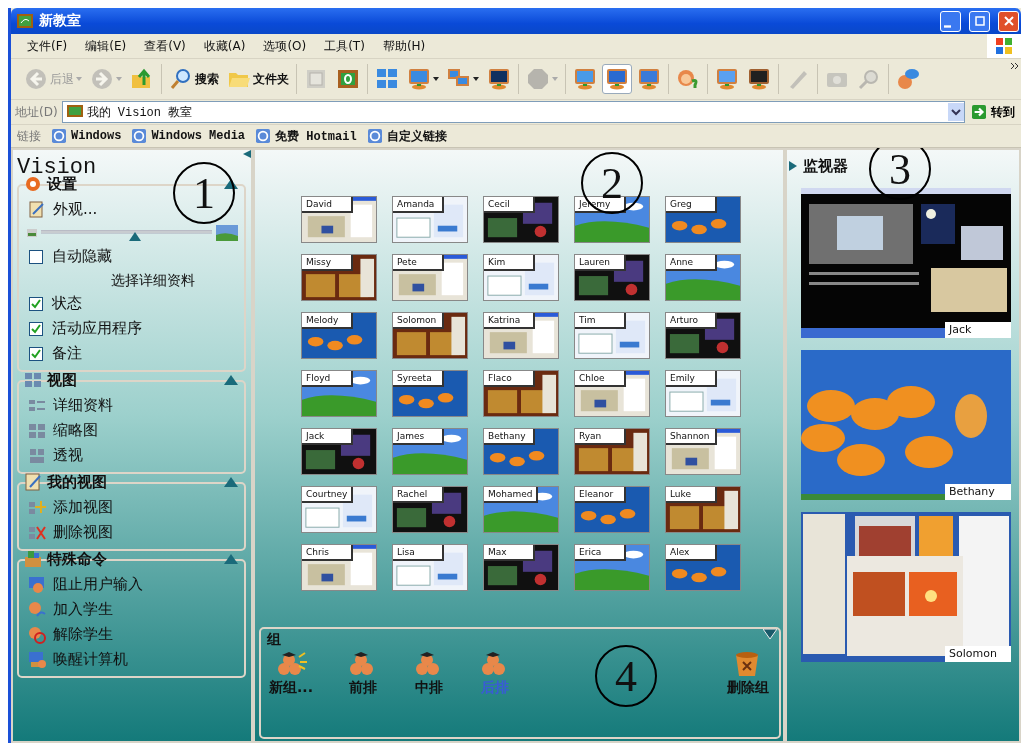  I want to click on sidebar-item: 阻止用户输入, so click(132, 584).